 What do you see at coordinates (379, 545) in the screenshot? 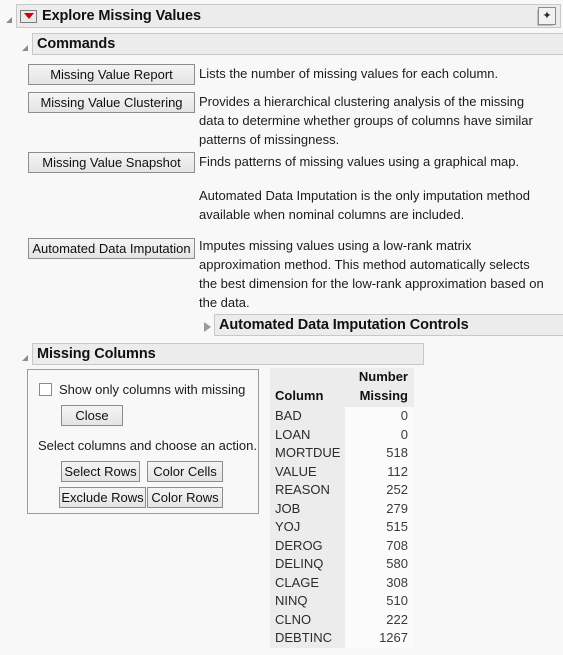
I see `cell-number-missing: 708` at bounding box center [379, 545].